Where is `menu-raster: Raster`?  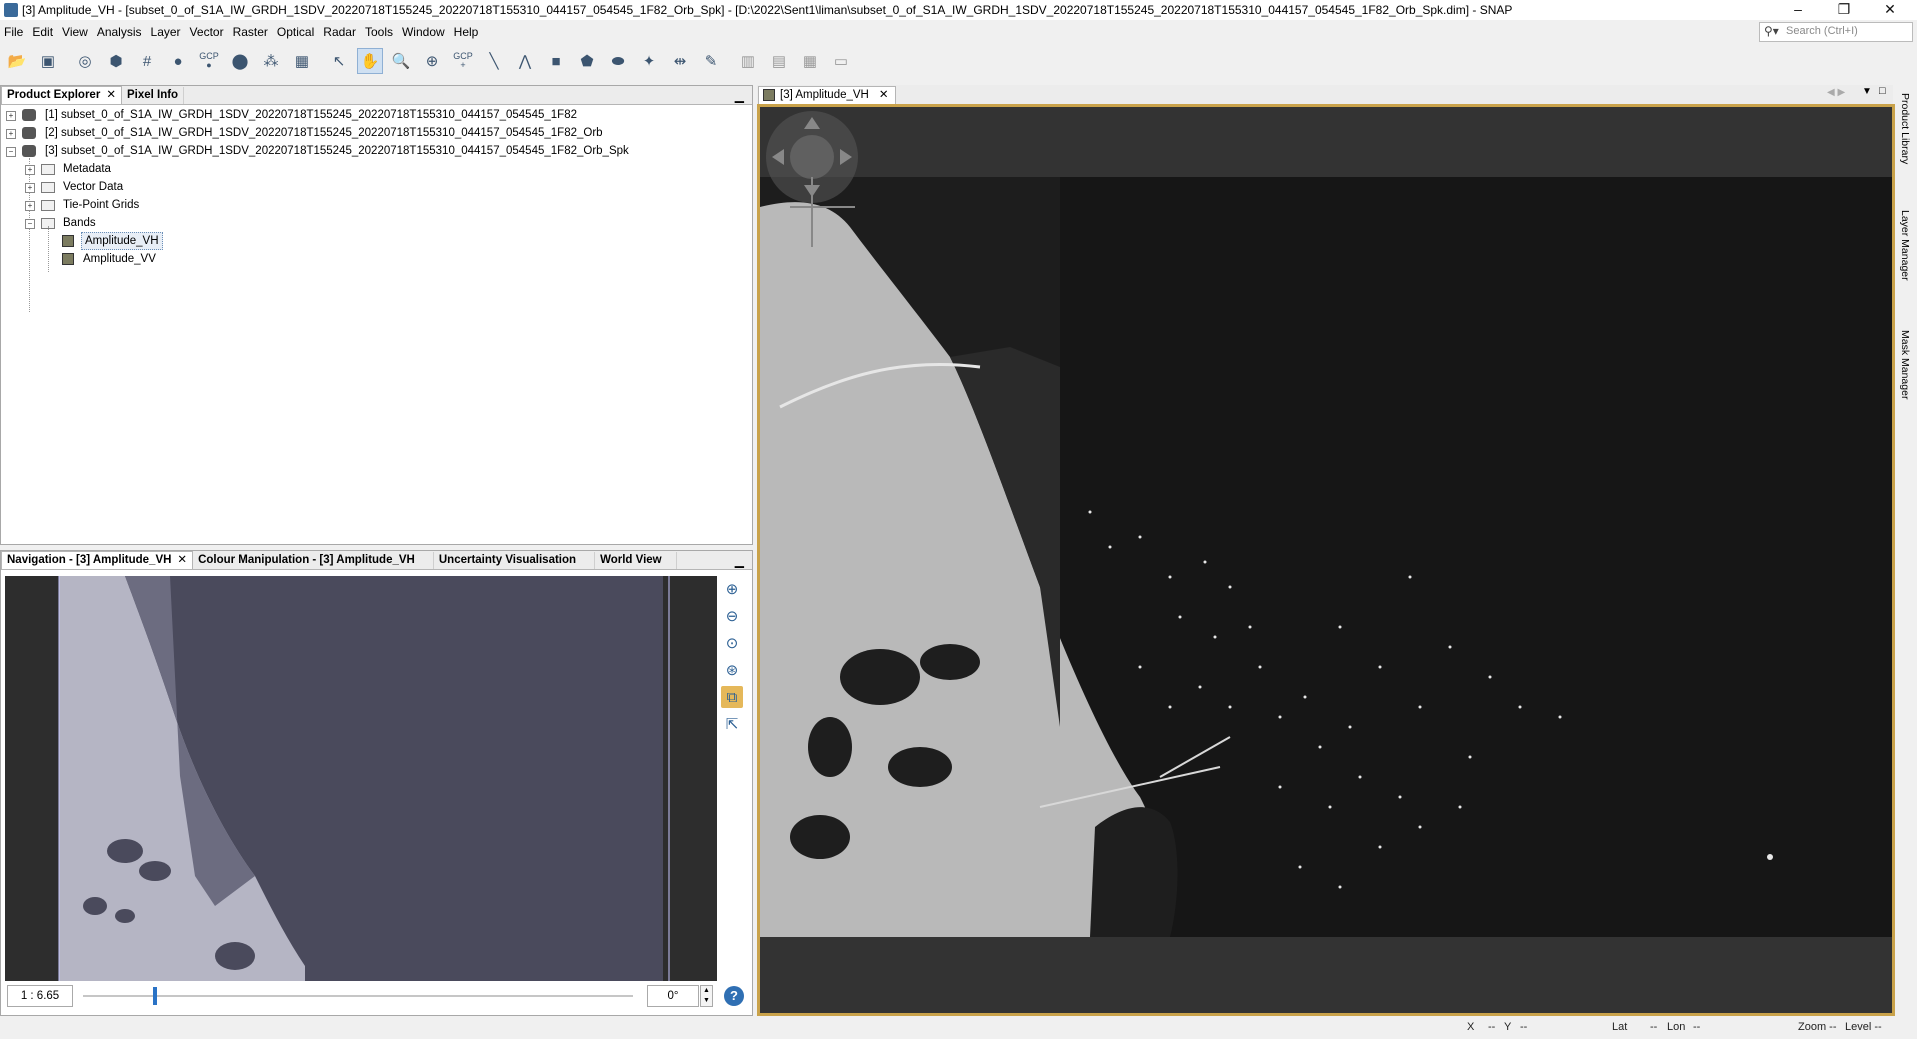
menu-raster: Raster is located at coordinates (251, 32).